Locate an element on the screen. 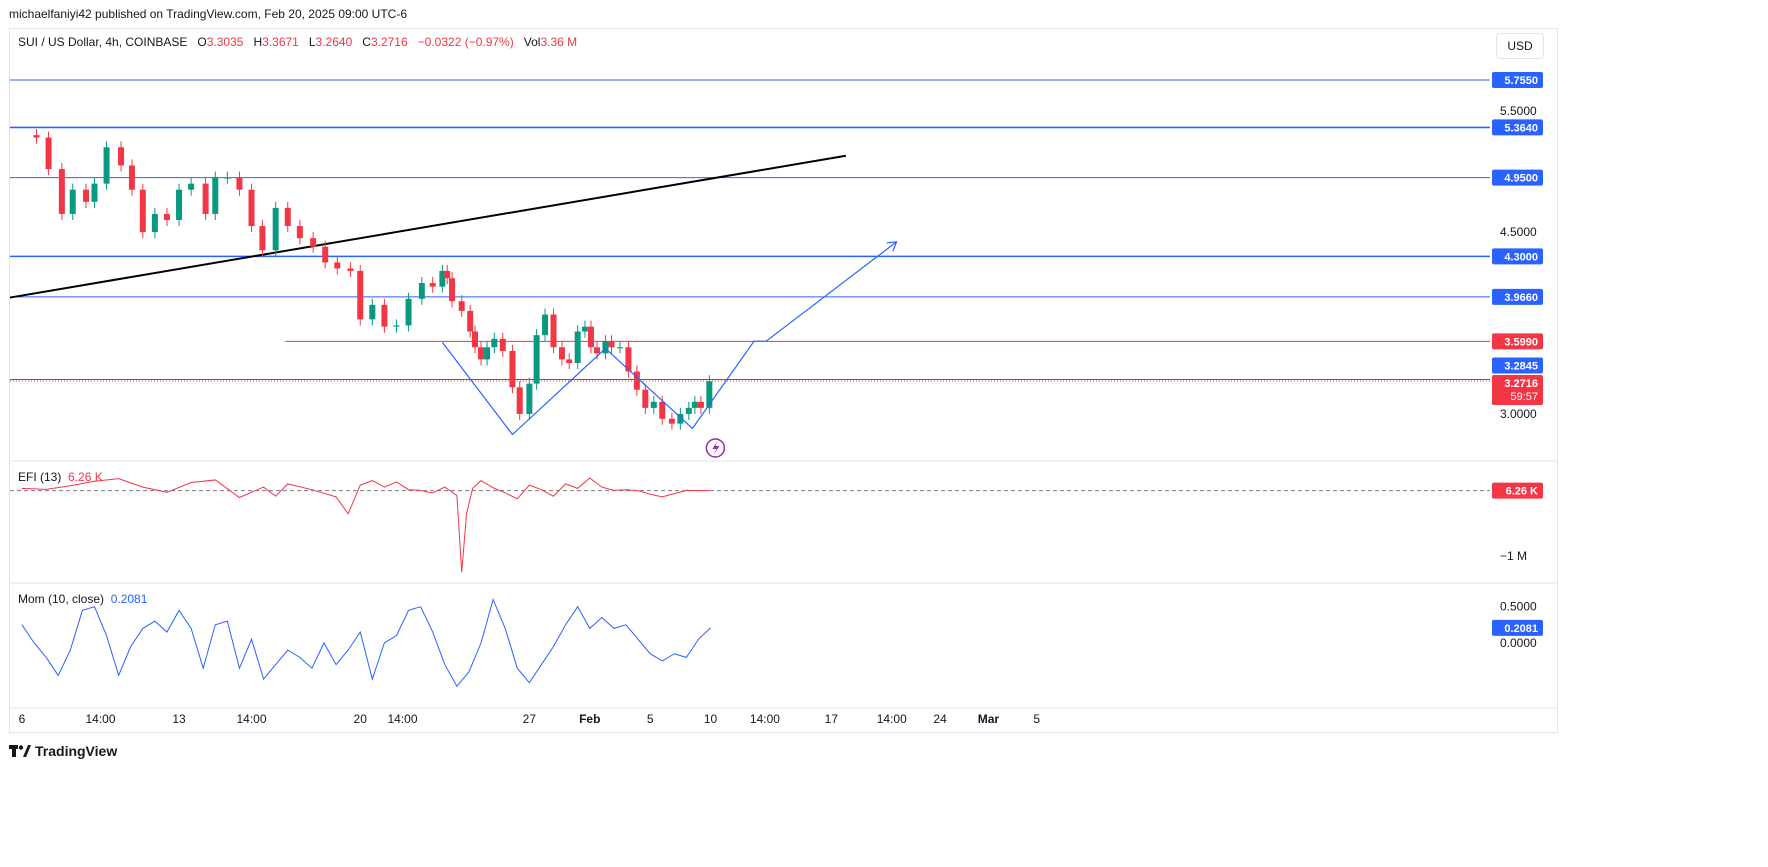 This screenshot has width=1768, height=867. footer-brand: TradingView is located at coordinates (63, 751).